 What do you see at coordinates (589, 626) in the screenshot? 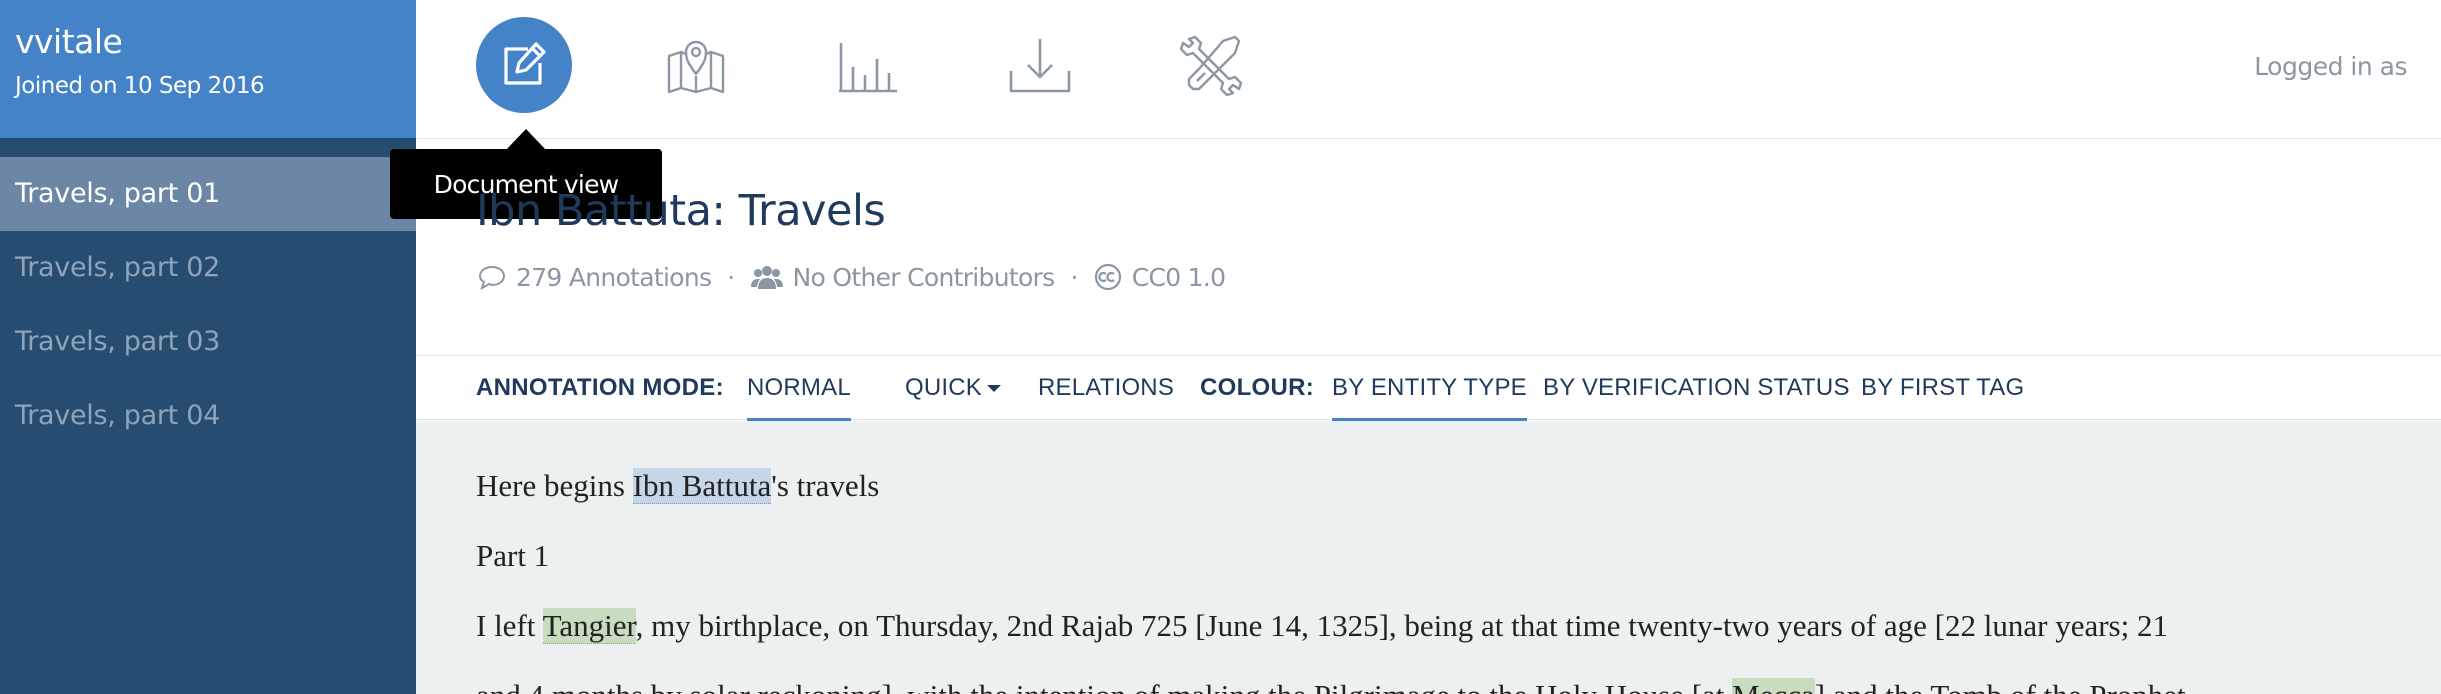
I see `entity-annotation-place: Tangier` at bounding box center [589, 626].